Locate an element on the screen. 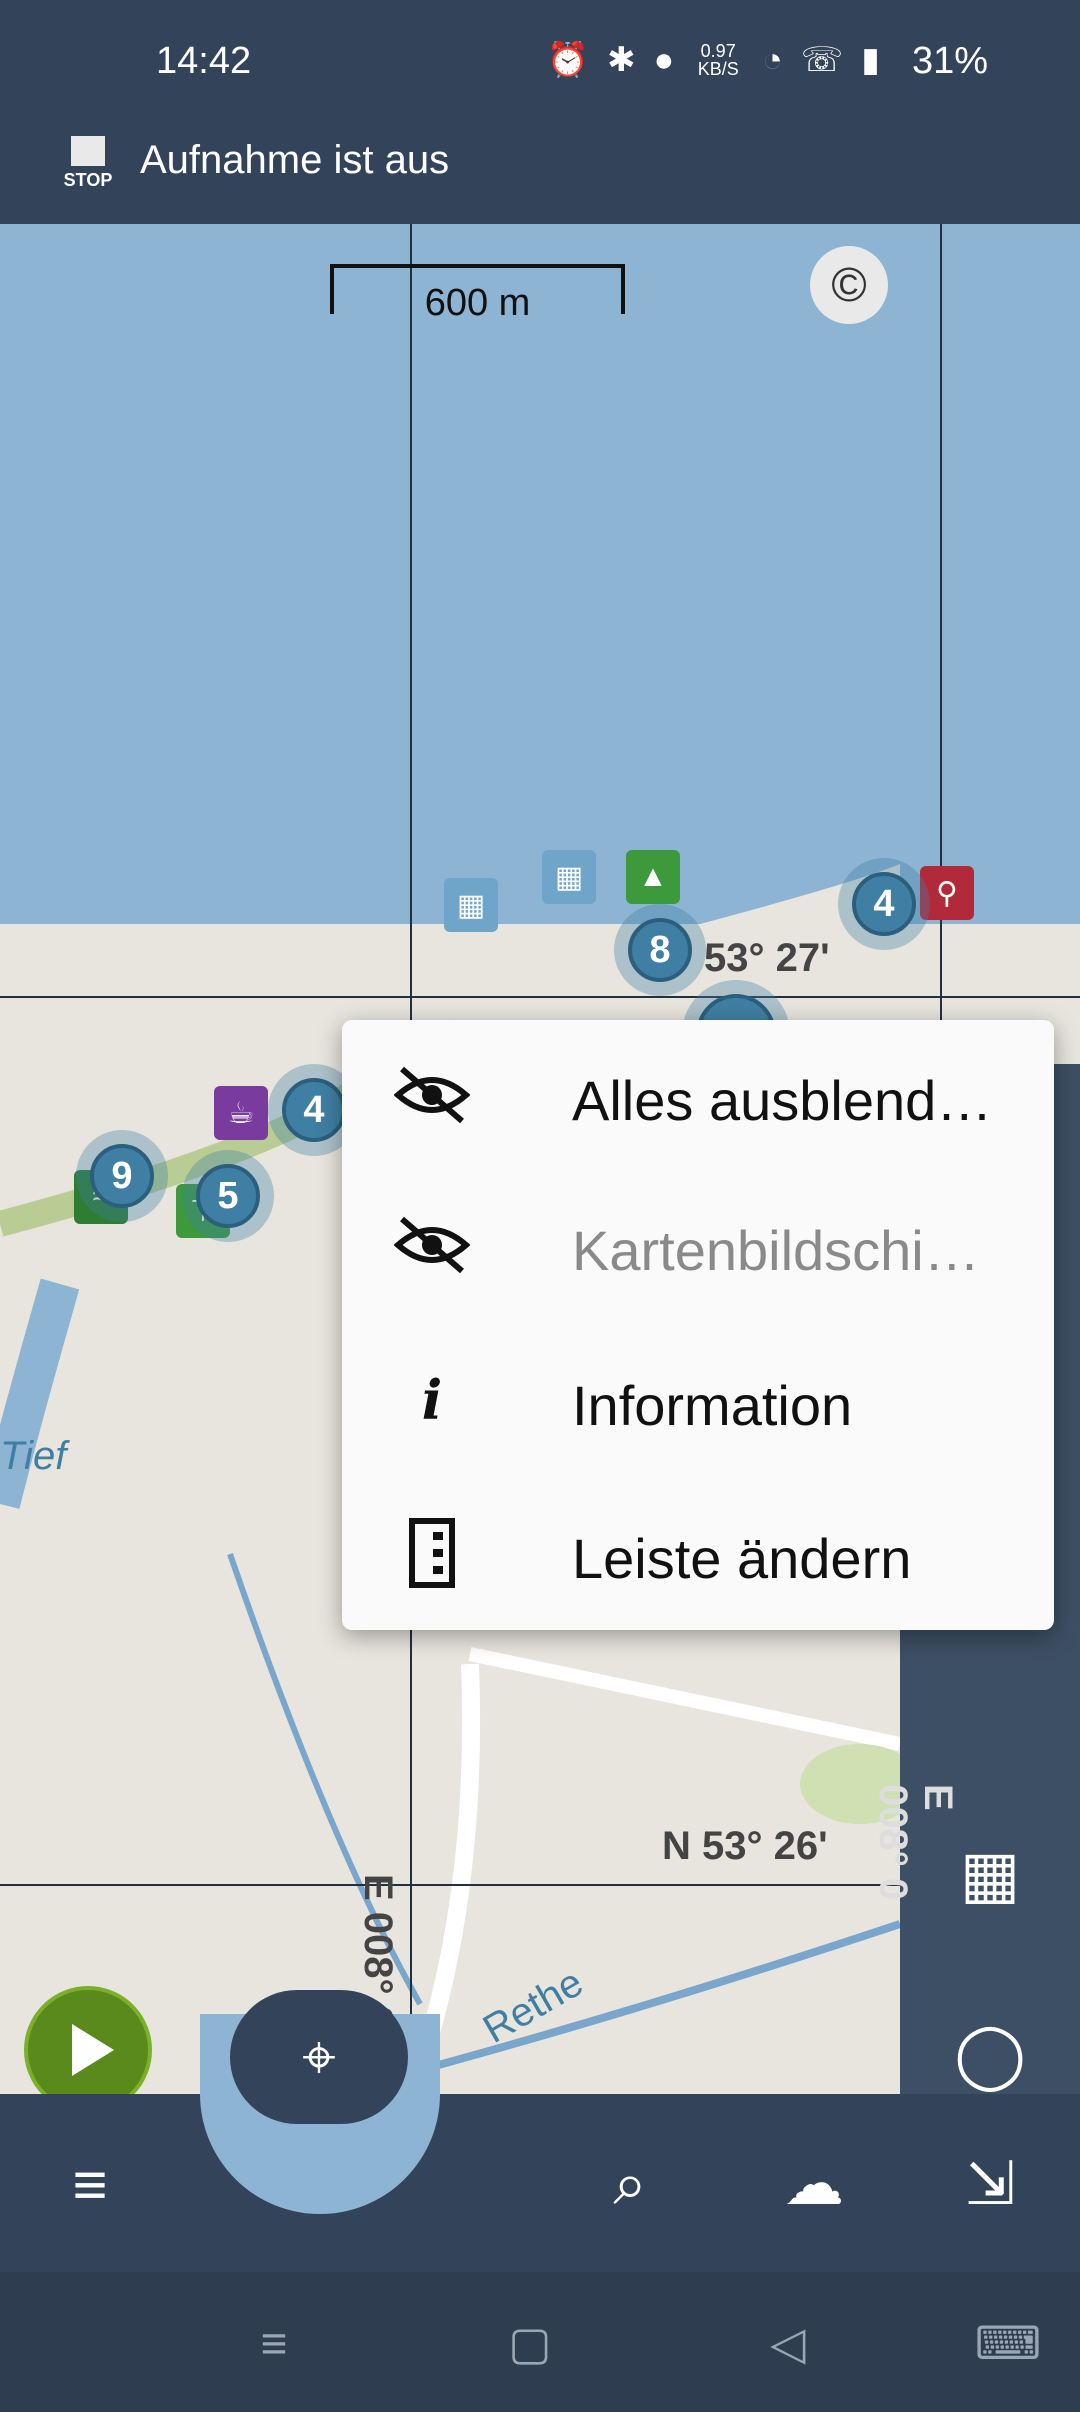 This screenshot has height=2412, width=1080. home-icon: ▢ is located at coordinates (530, 2343).